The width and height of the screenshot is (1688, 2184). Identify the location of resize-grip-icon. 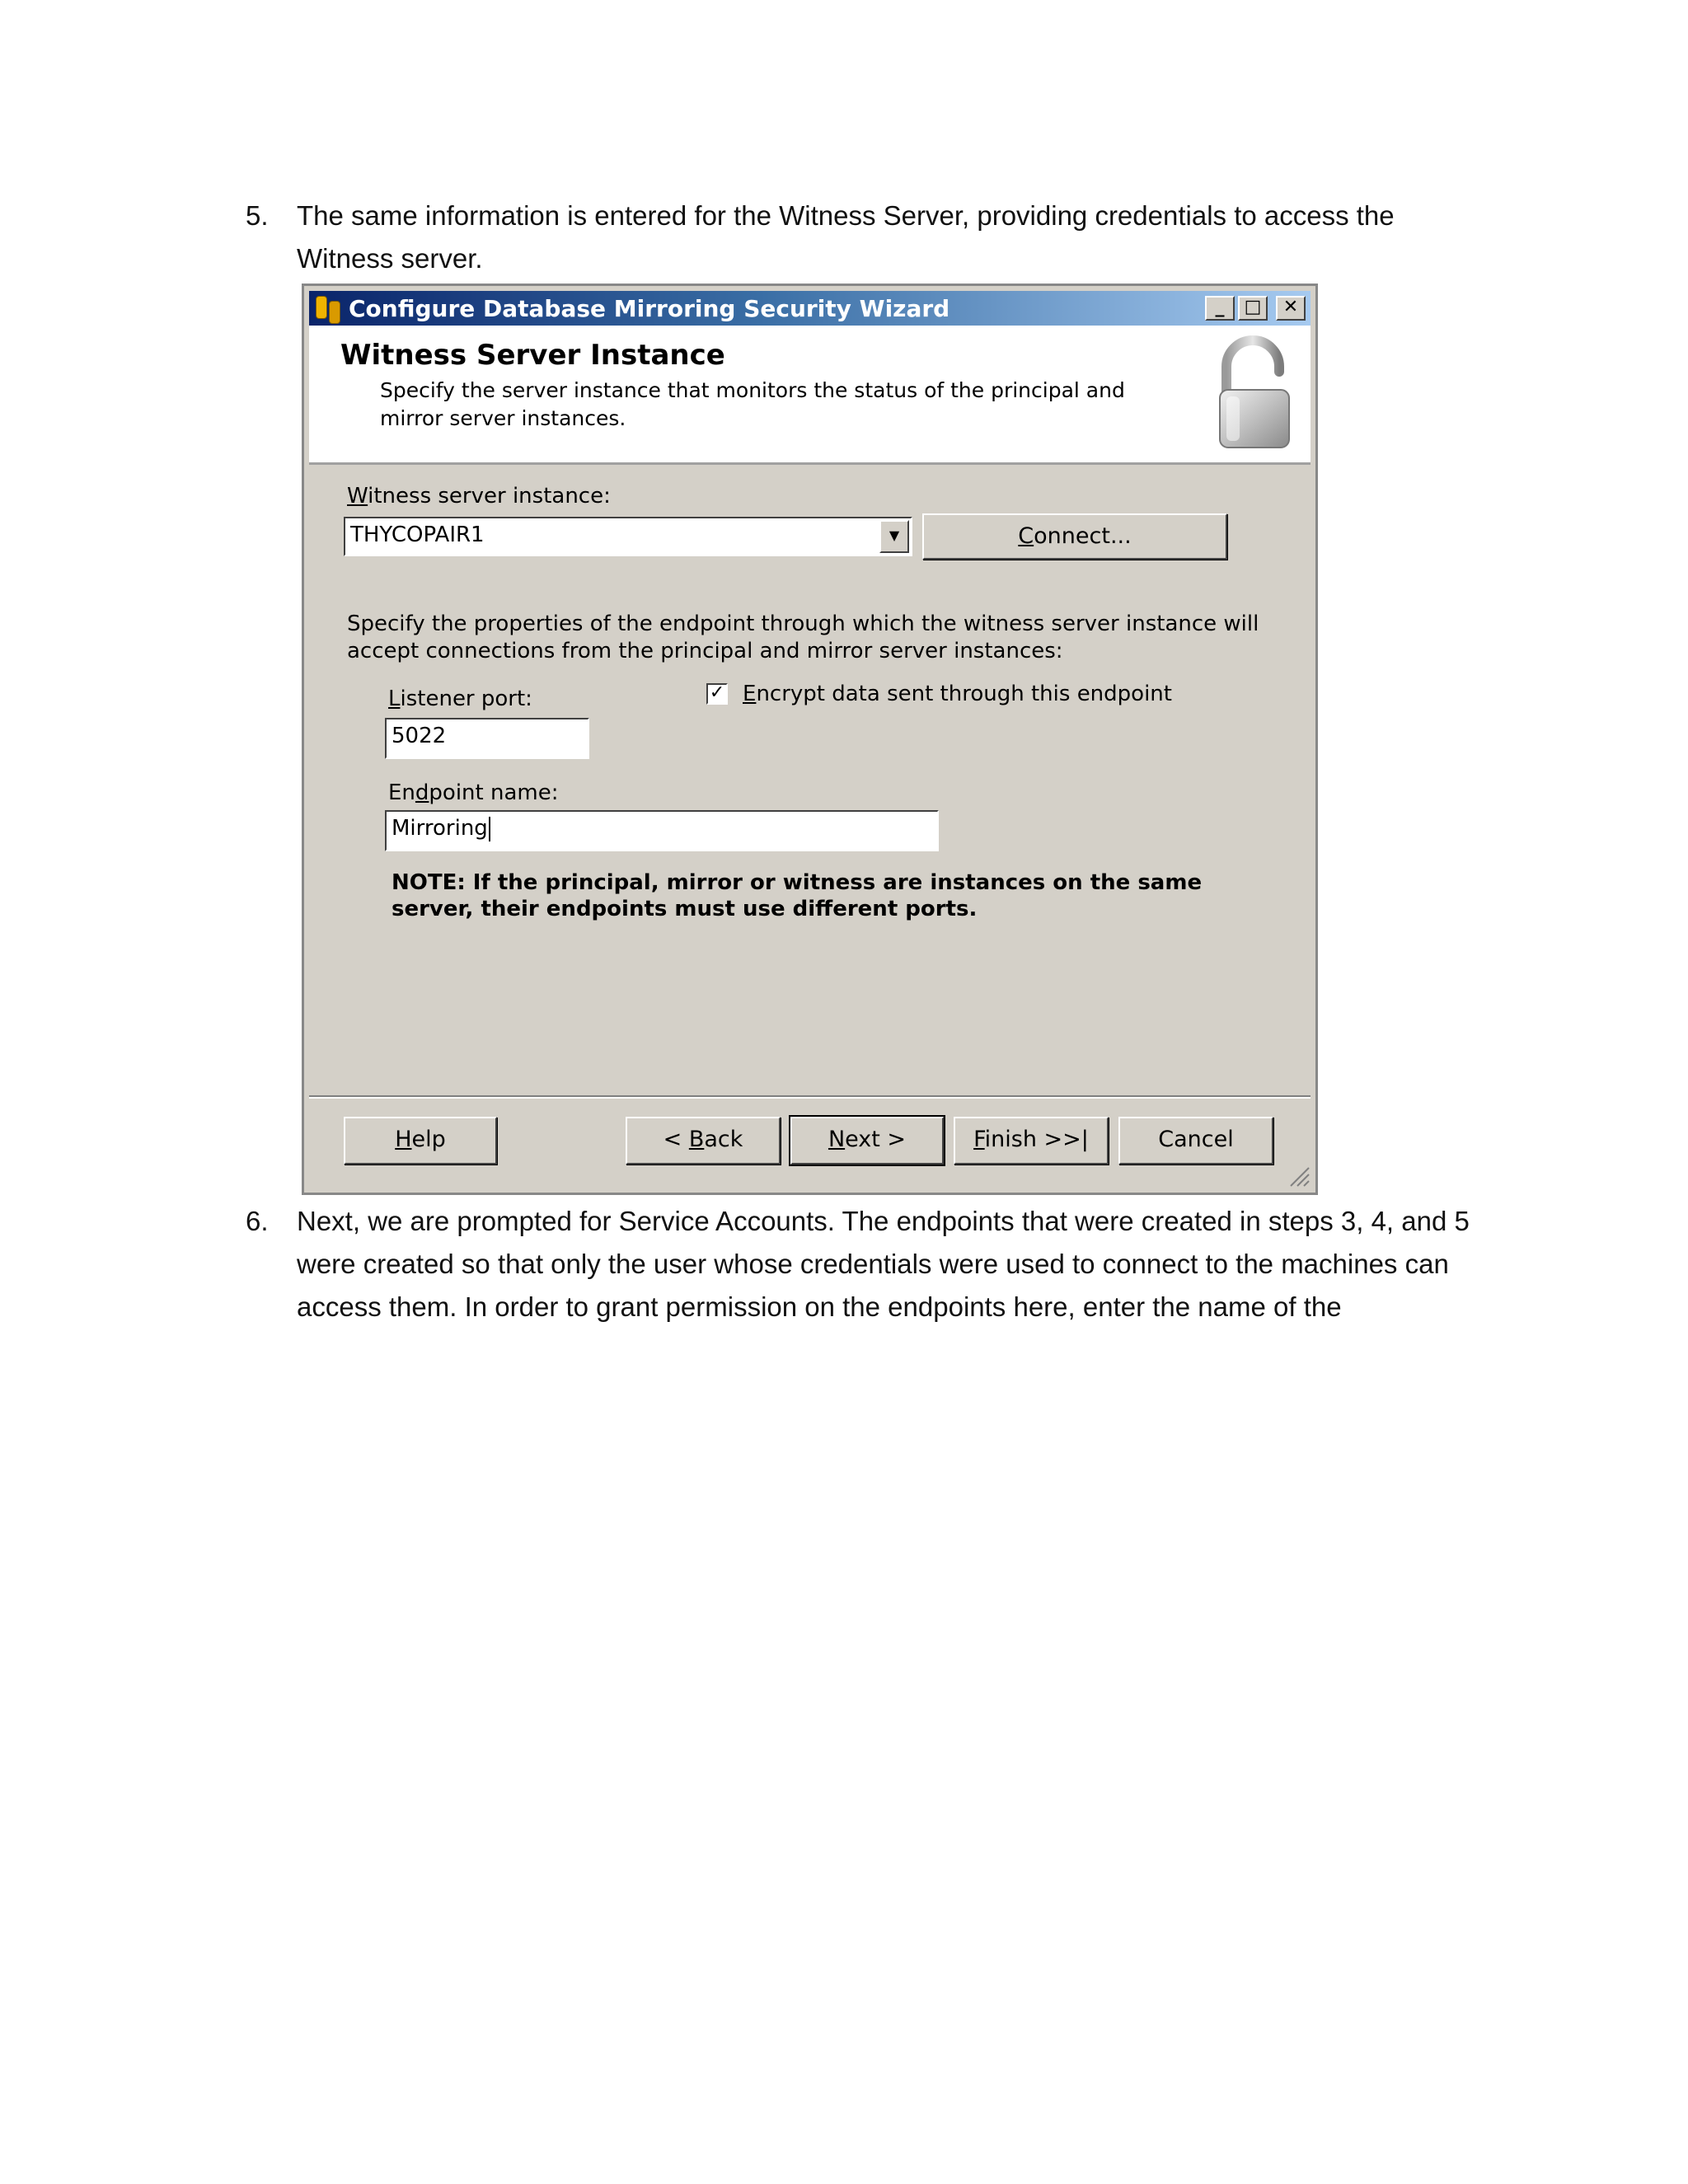
(1299, 1175).